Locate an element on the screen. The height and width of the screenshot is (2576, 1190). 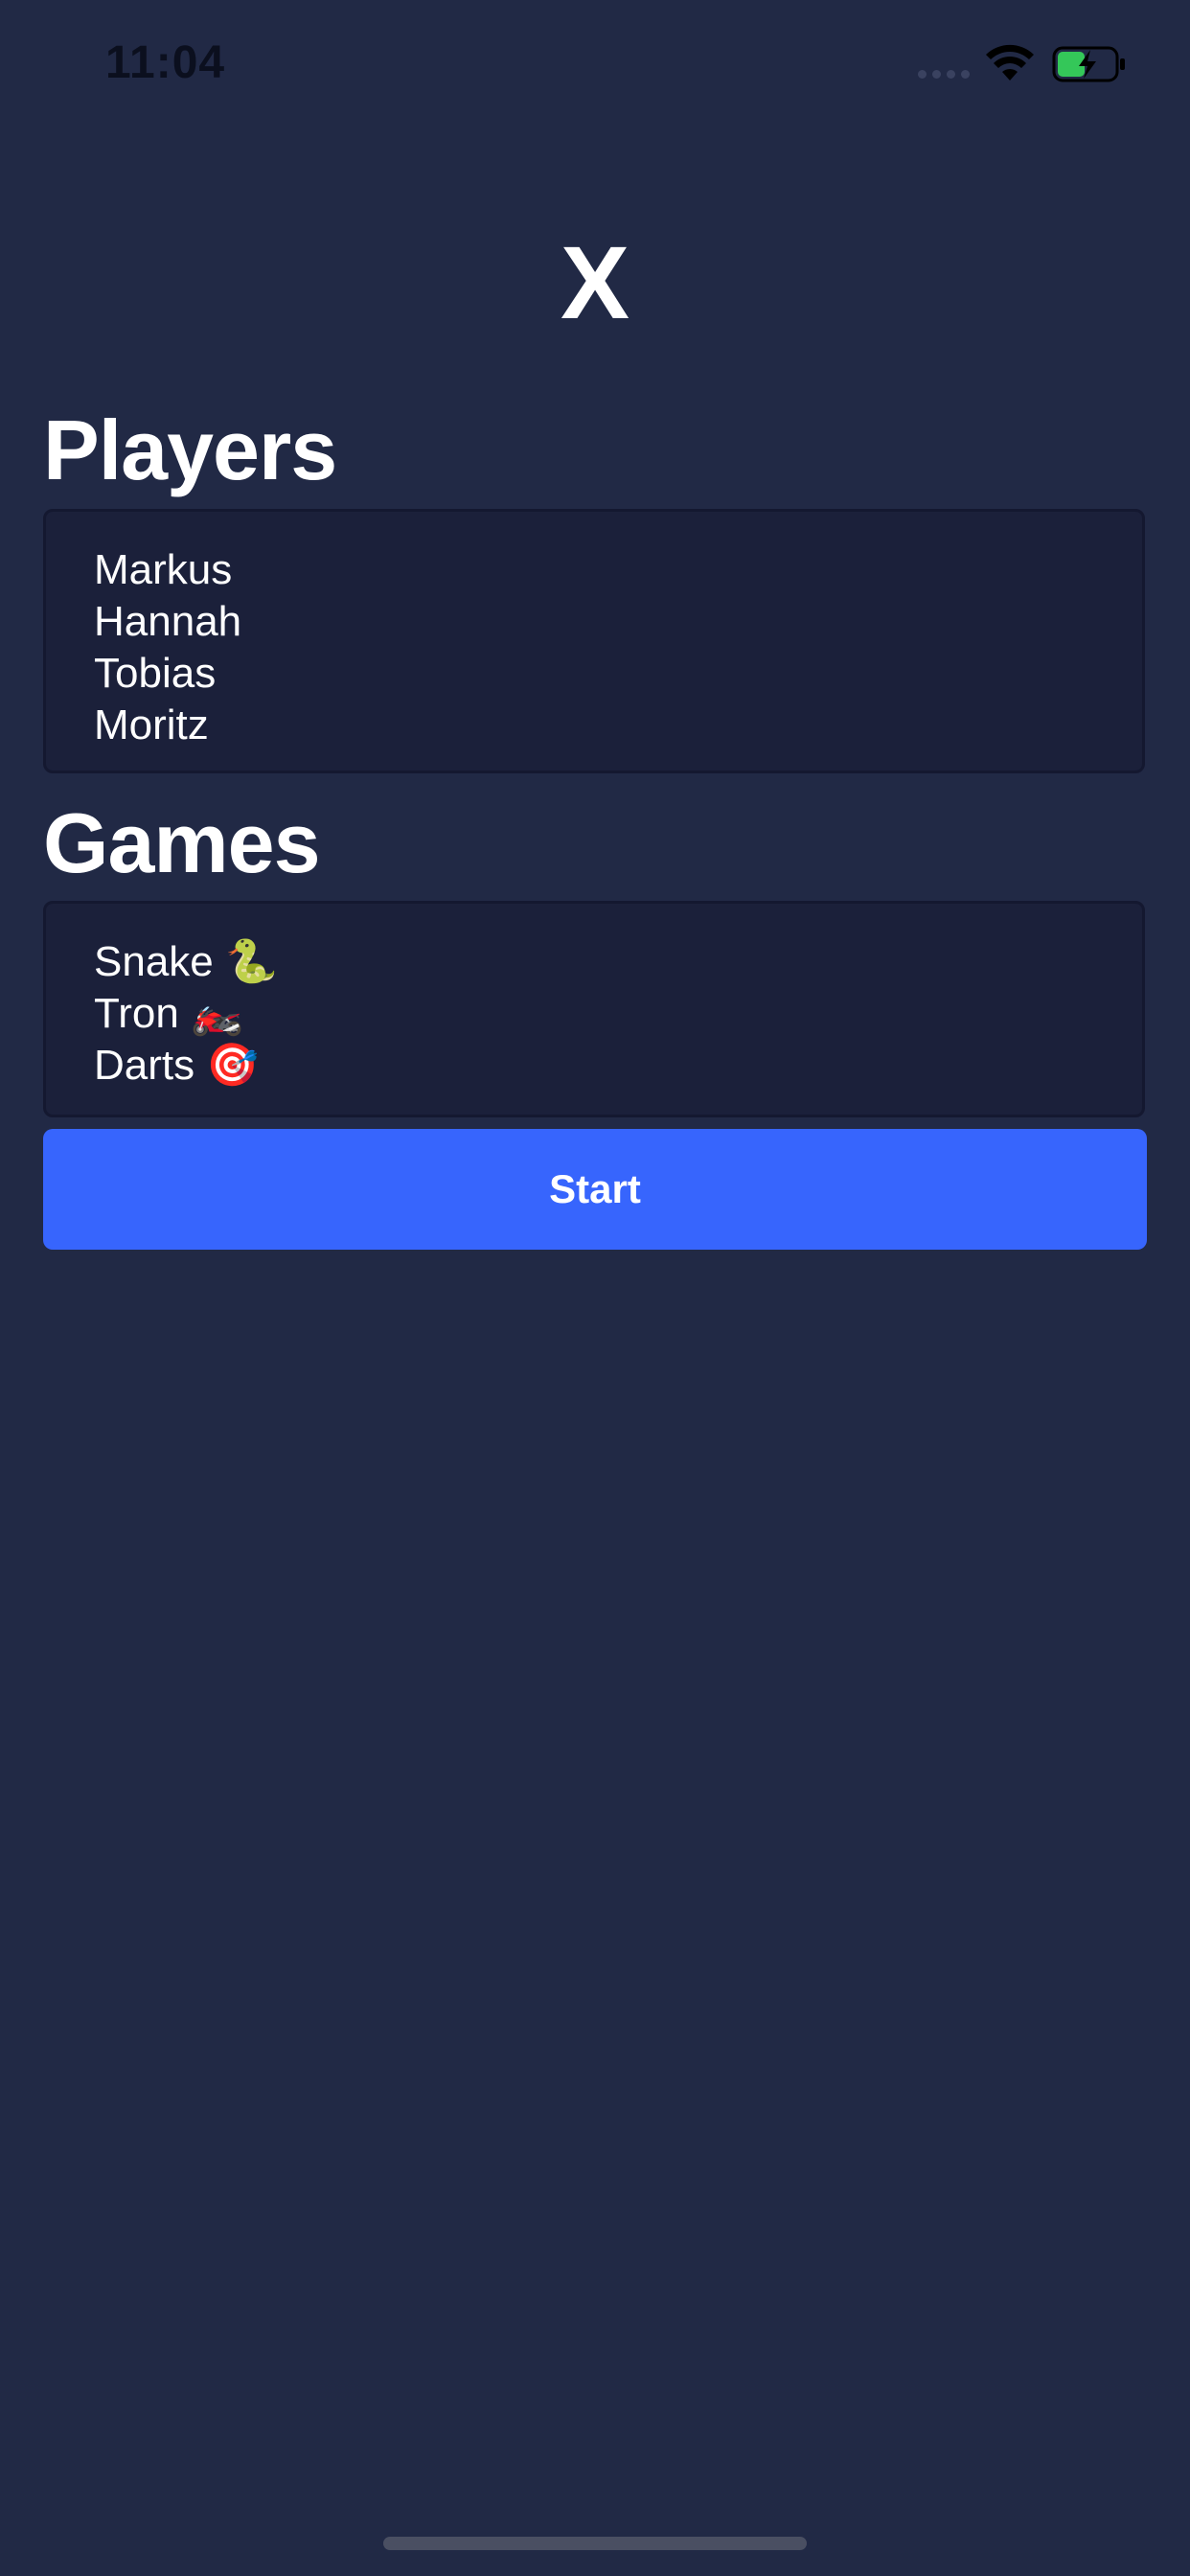
game-item: Tron 🏍️ is located at coordinates (618, 1014).